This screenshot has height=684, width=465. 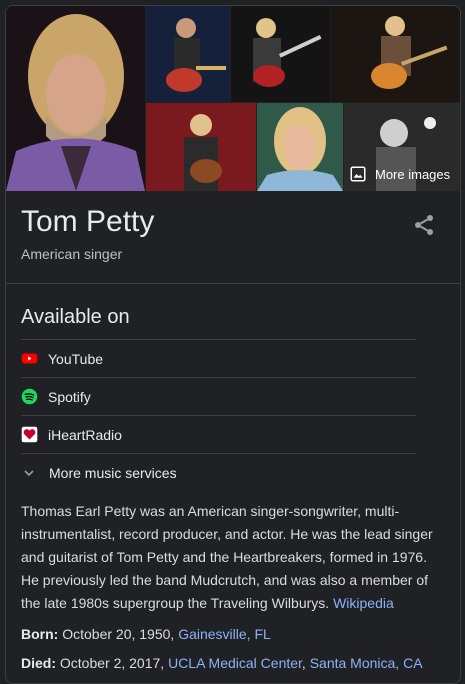 What do you see at coordinates (413, 174) in the screenshot?
I see `more-images-label: More images` at bounding box center [413, 174].